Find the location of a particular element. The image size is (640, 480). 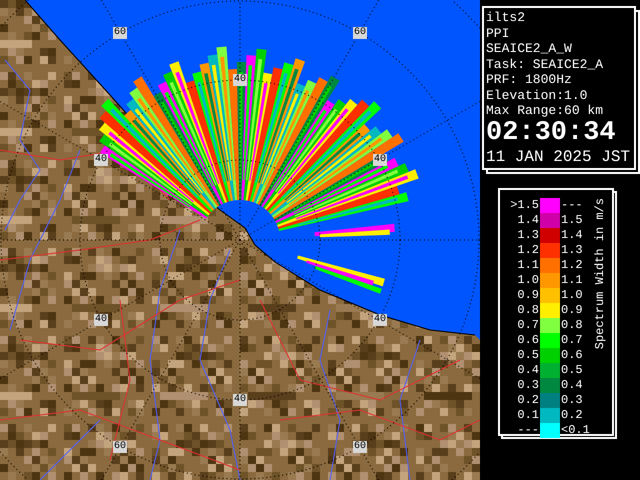

legend-value: 1.5 is located at coordinates (572, 220).